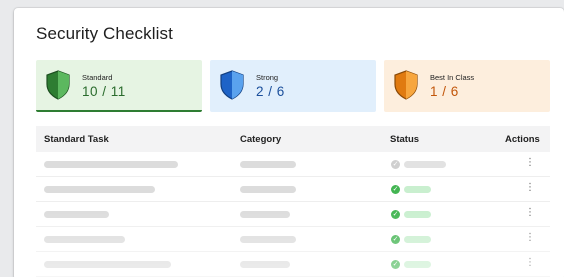  I want to click on tier-name: Strong, so click(267, 77).